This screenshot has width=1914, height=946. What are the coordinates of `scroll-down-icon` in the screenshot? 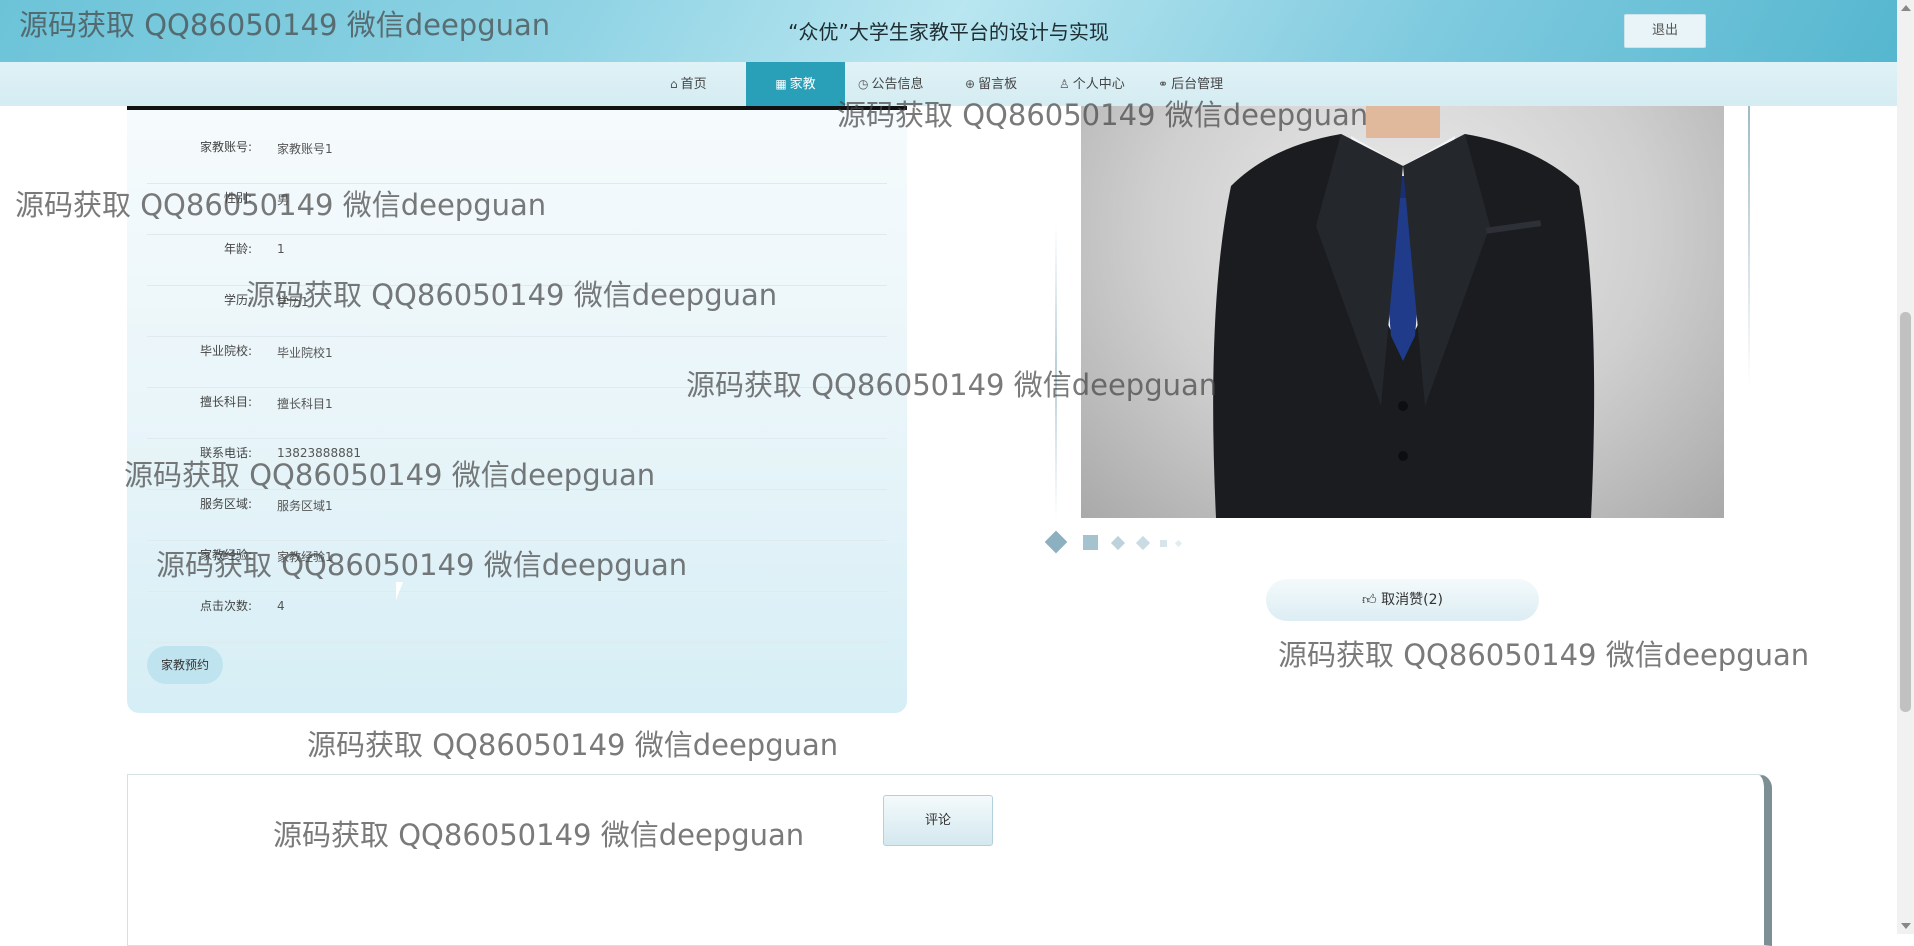 It's located at (1906, 926).